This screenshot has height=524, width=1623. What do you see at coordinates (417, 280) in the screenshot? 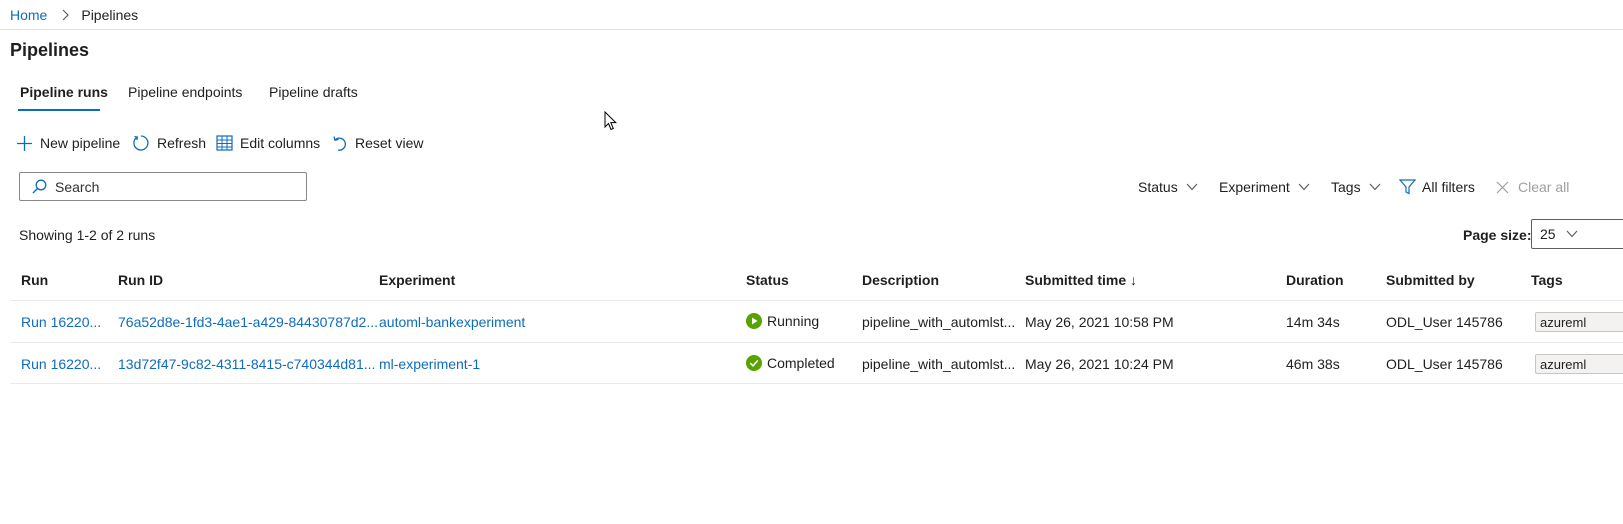
I see `column-header-experiment: Experiment` at bounding box center [417, 280].